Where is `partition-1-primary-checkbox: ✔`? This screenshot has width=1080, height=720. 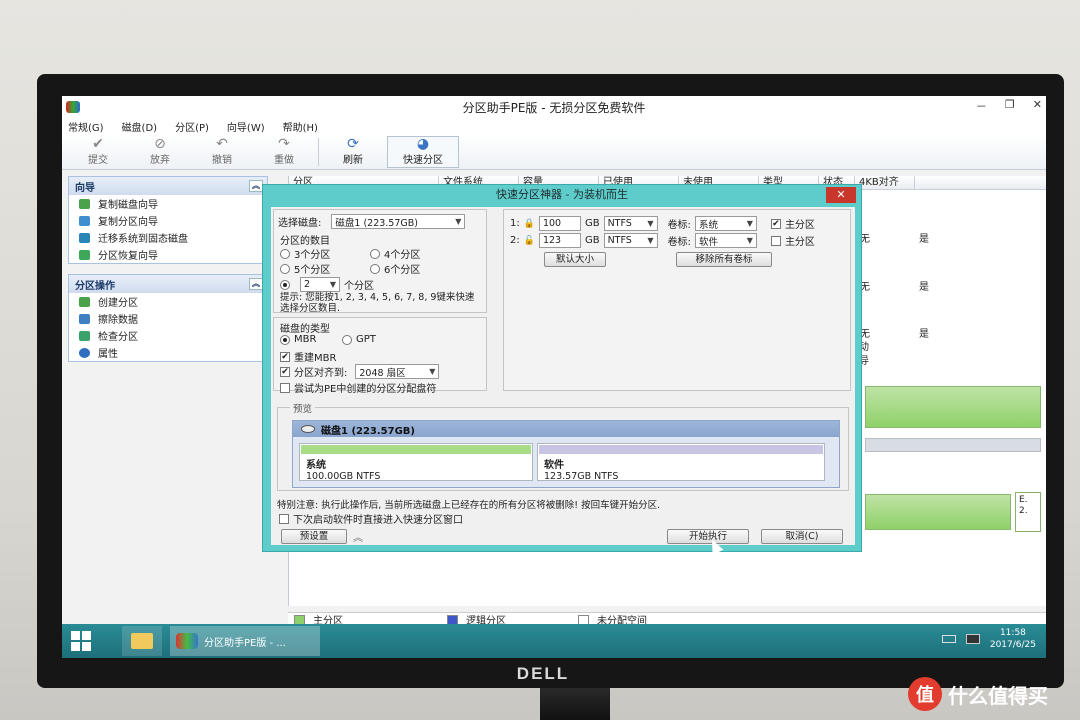 partition-1-primary-checkbox: ✔ is located at coordinates (775, 223).